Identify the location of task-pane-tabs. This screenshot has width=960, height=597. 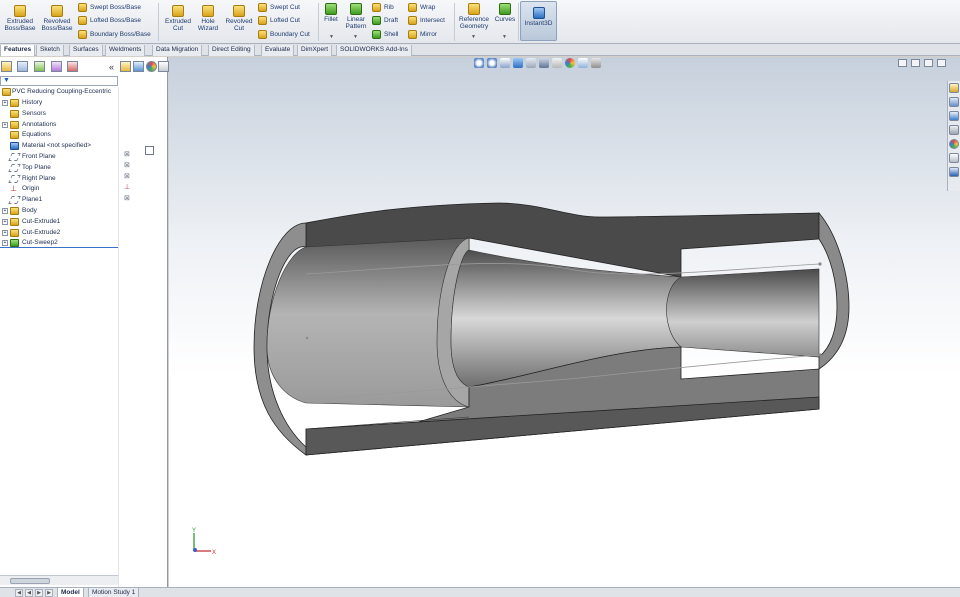
(953, 136).